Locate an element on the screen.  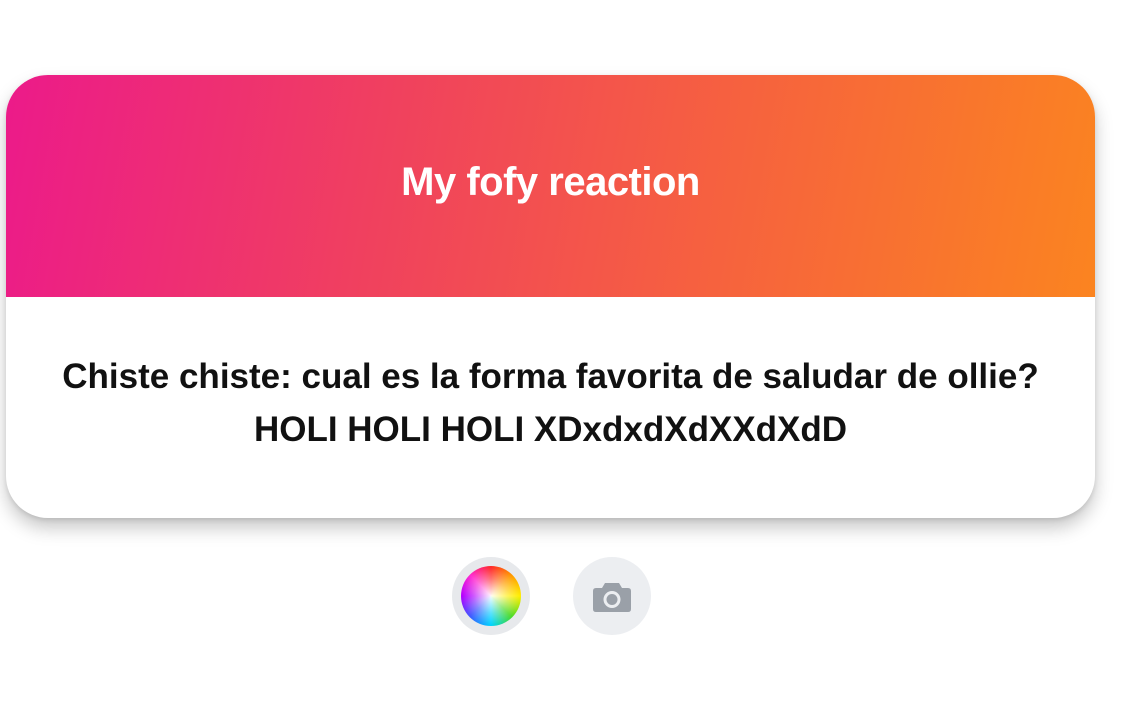
camera-button is located at coordinates (612, 596).